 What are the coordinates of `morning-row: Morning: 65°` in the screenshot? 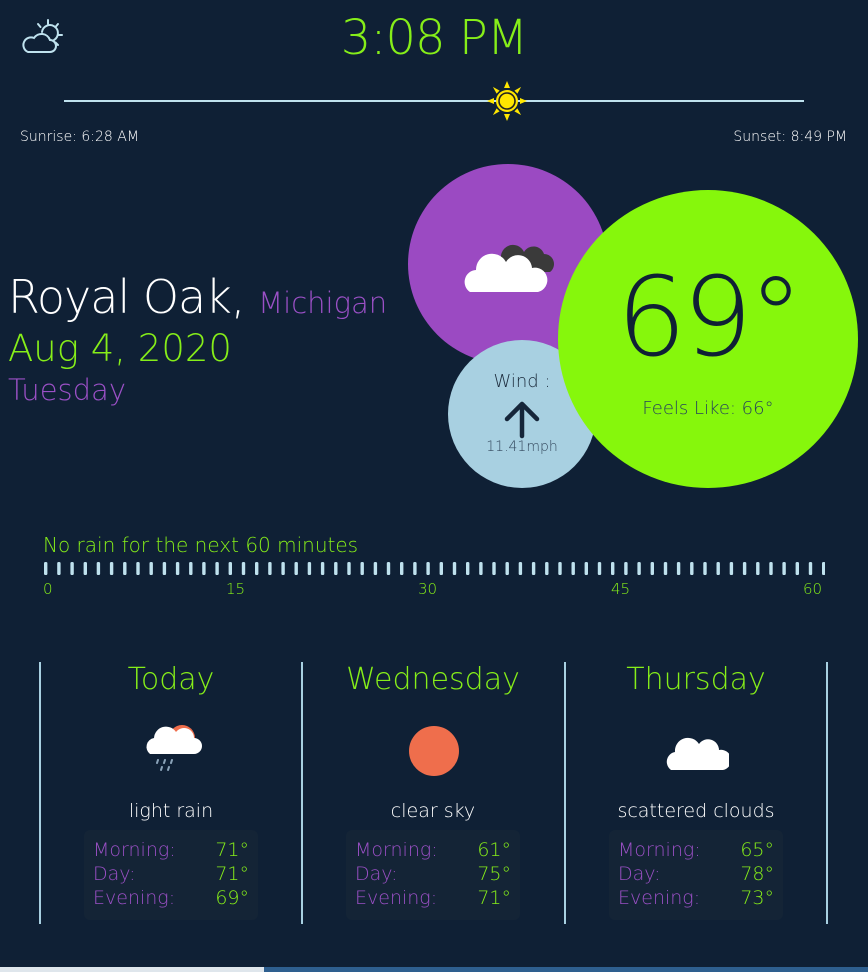 It's located at (696, 851).